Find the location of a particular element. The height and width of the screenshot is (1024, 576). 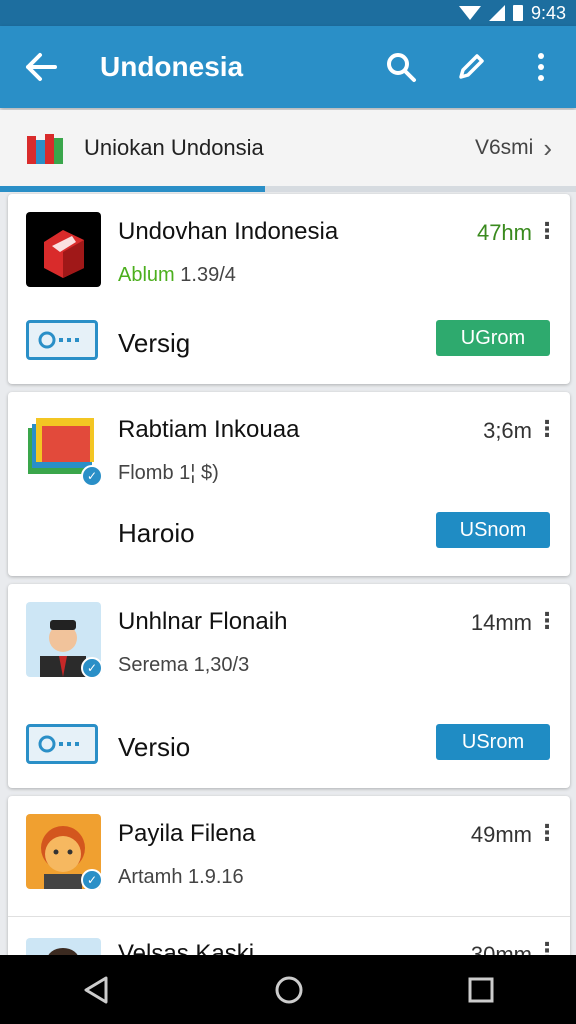

nav-home-icon is located at coordinates (289, 990).